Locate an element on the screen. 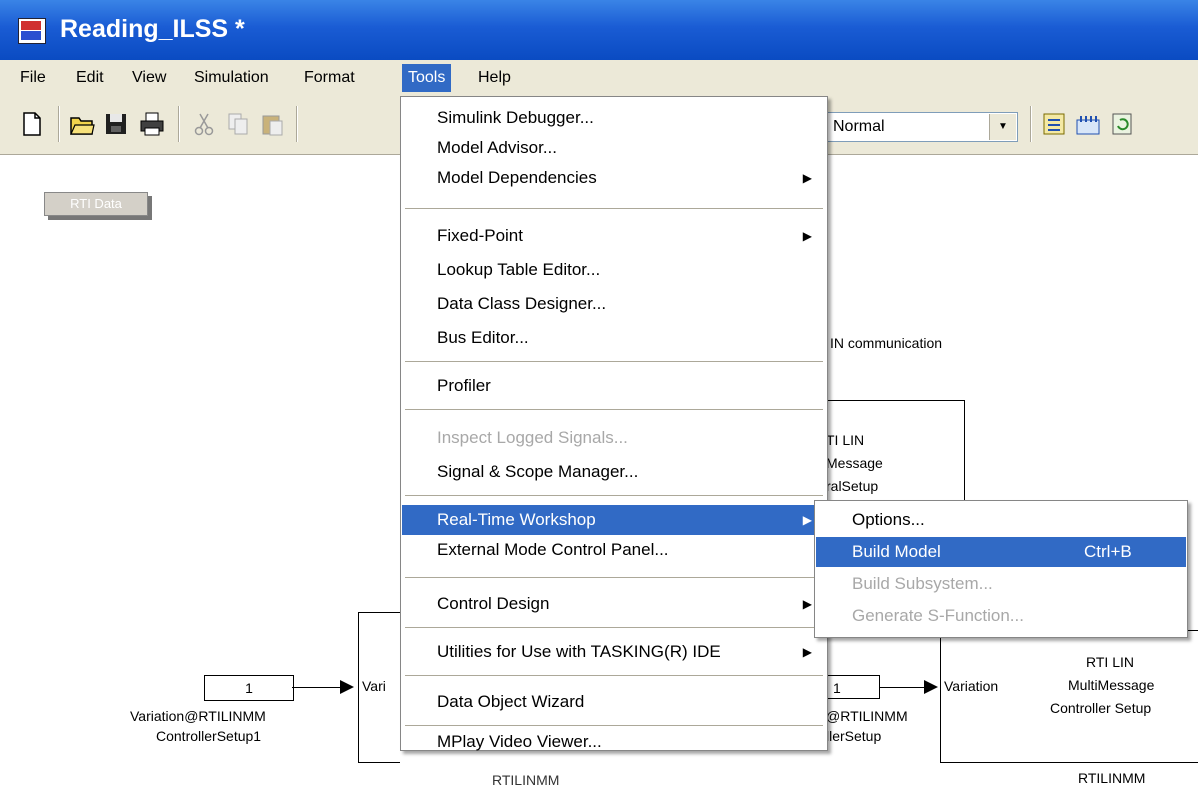 This screenshot has width=1198, height=793. window-title: Reading_ILSS * is located at coordinates (152, 29).